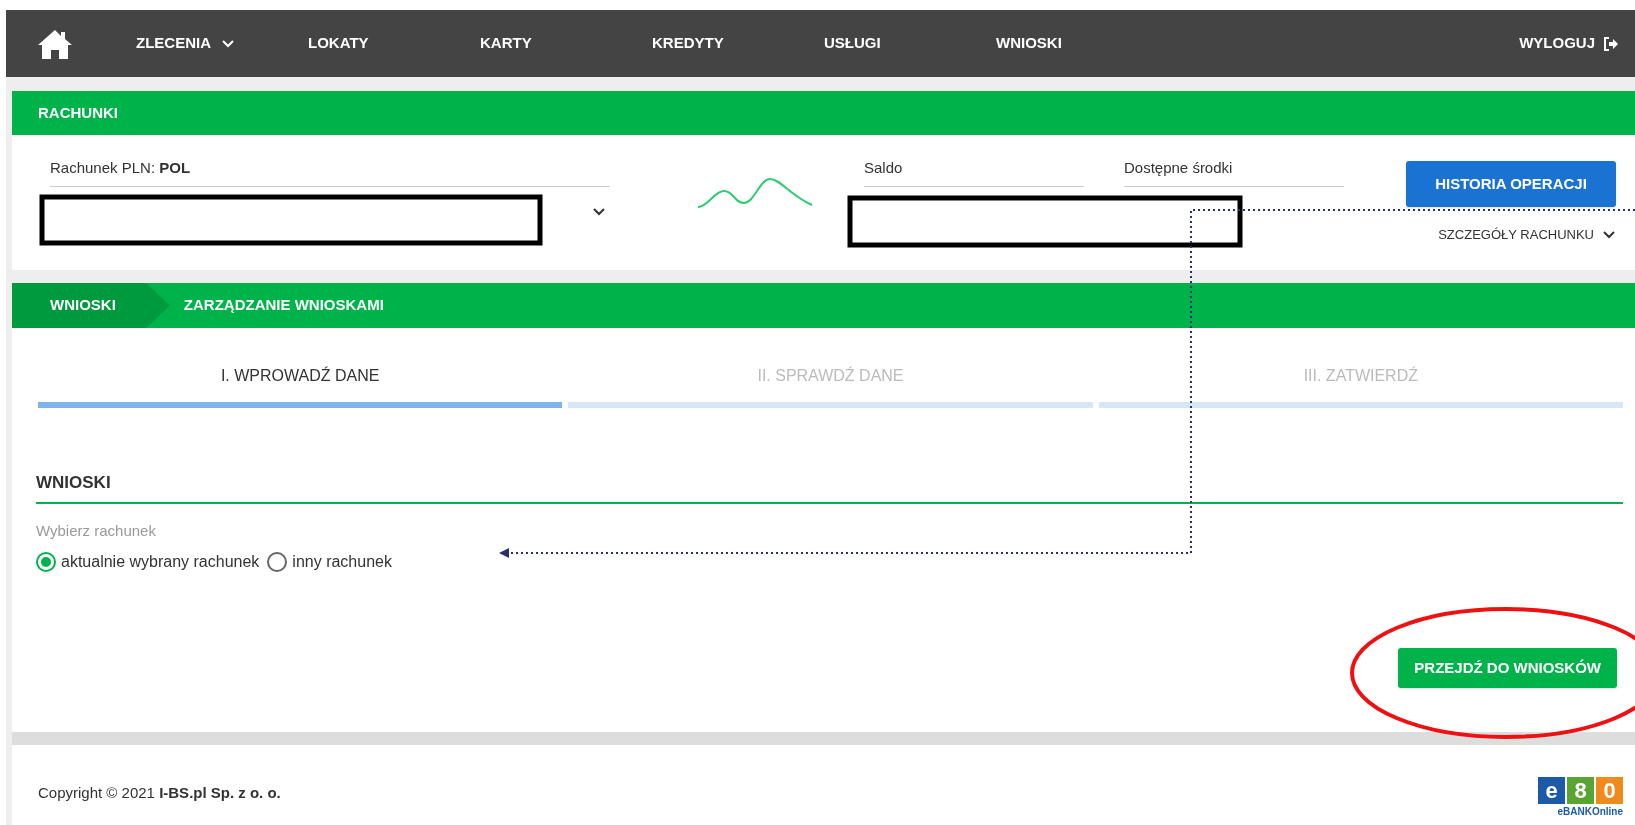  I want to click on history-button: HISTORIA OPERACJI, so click(1511, 184).